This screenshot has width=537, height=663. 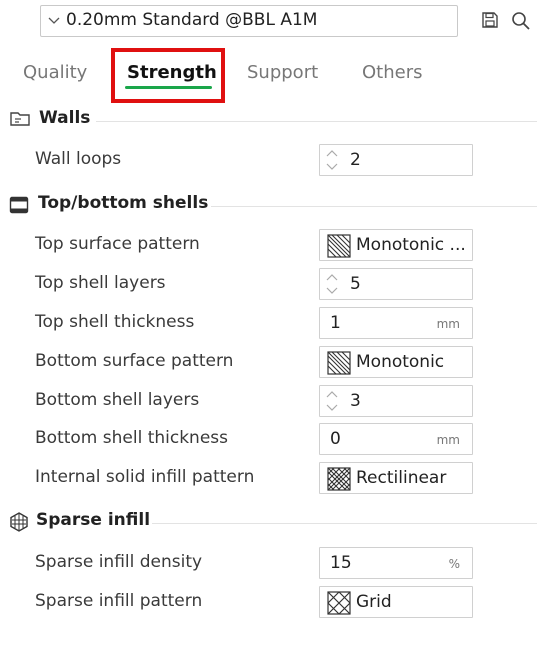 I want to click on rectilinear-pattern-icon, so click(x=339, y=479).